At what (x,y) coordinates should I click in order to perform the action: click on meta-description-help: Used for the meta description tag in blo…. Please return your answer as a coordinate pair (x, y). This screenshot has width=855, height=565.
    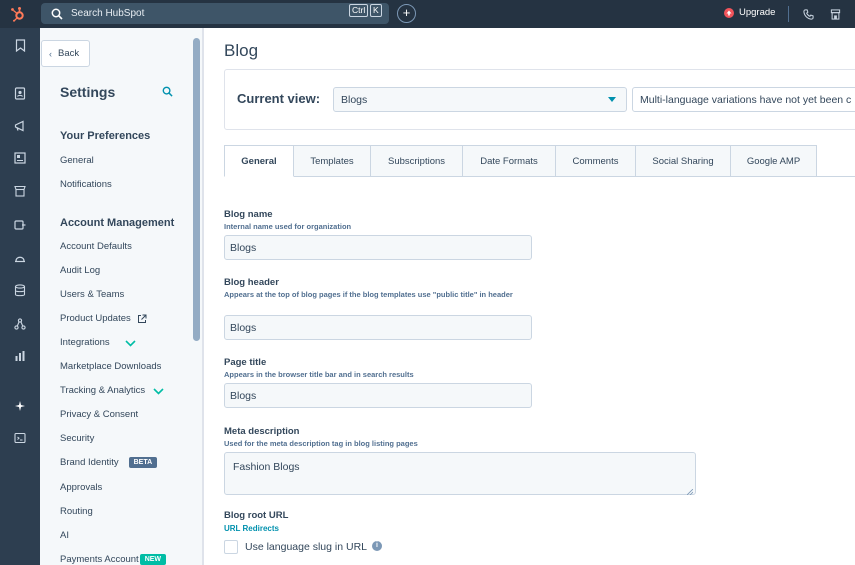
    Looking at the image, I should click on (321, 443).